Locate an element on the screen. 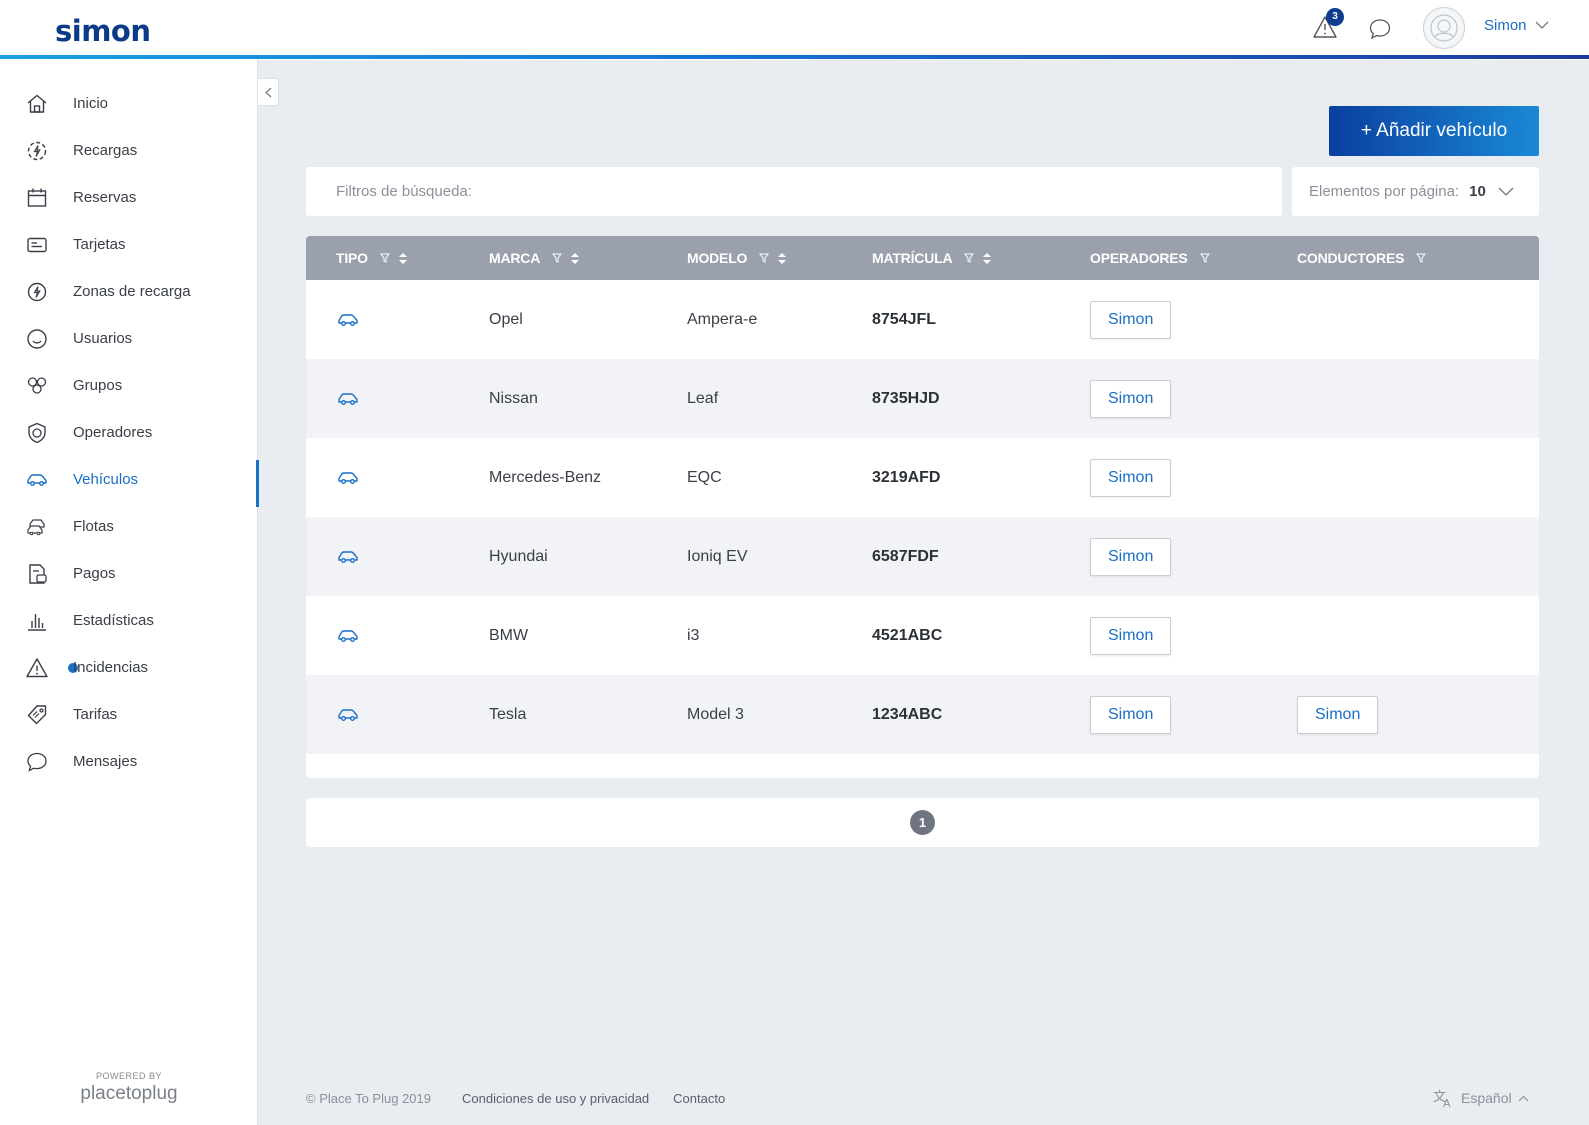 Image resolution: width=1589 pixels, height=1125 pixels. language-label: Español is located at coordinates (1486, 1098).